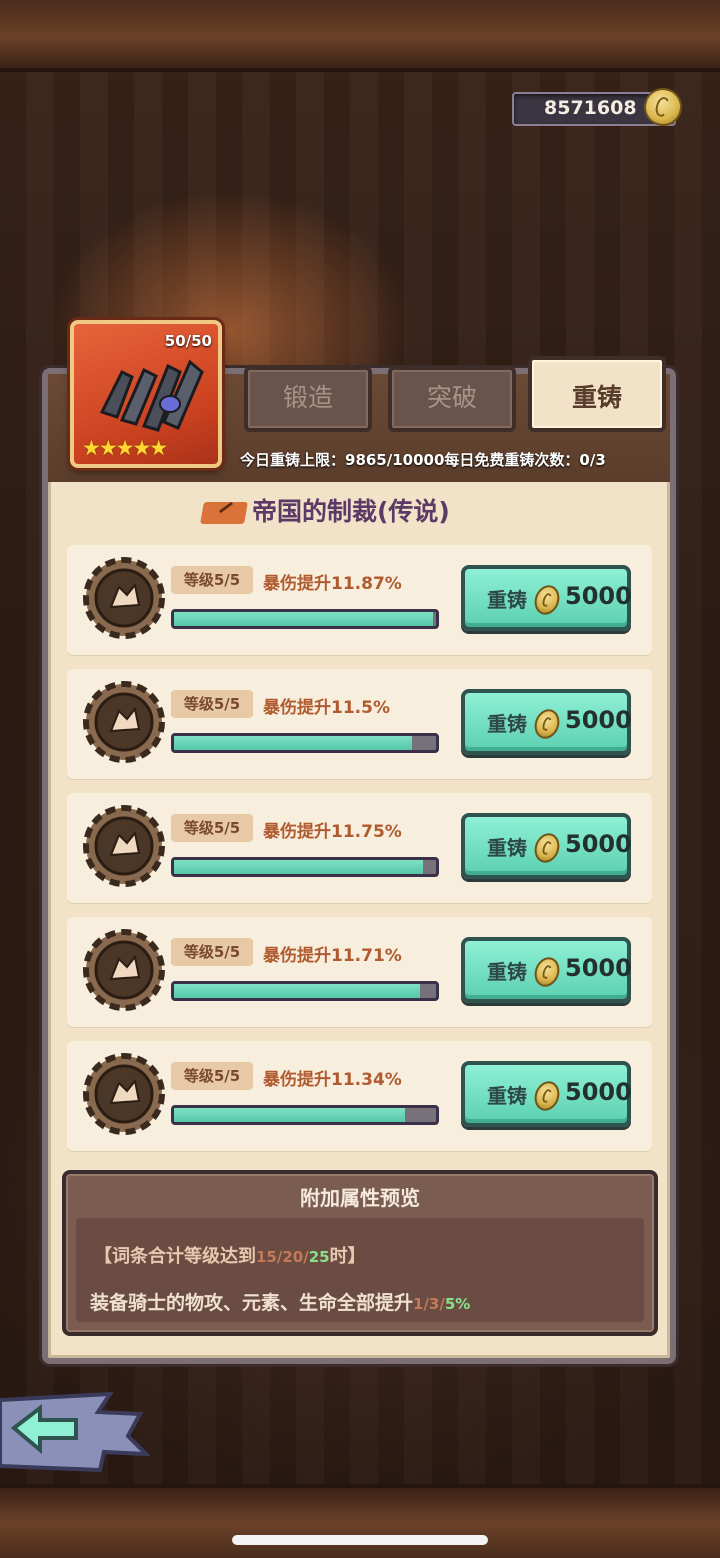 The width and height of the screenshot is (720, 1558). What do you see at coordinates (332, 832) in the screenshot?
I see `affix-stat: 暴伤提升11.75%` at bounding box center [332, 832].